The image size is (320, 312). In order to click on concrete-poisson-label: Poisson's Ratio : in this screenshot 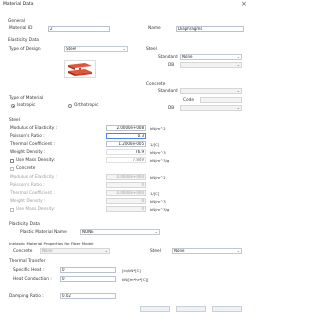, I will do `click(27, 185)`.